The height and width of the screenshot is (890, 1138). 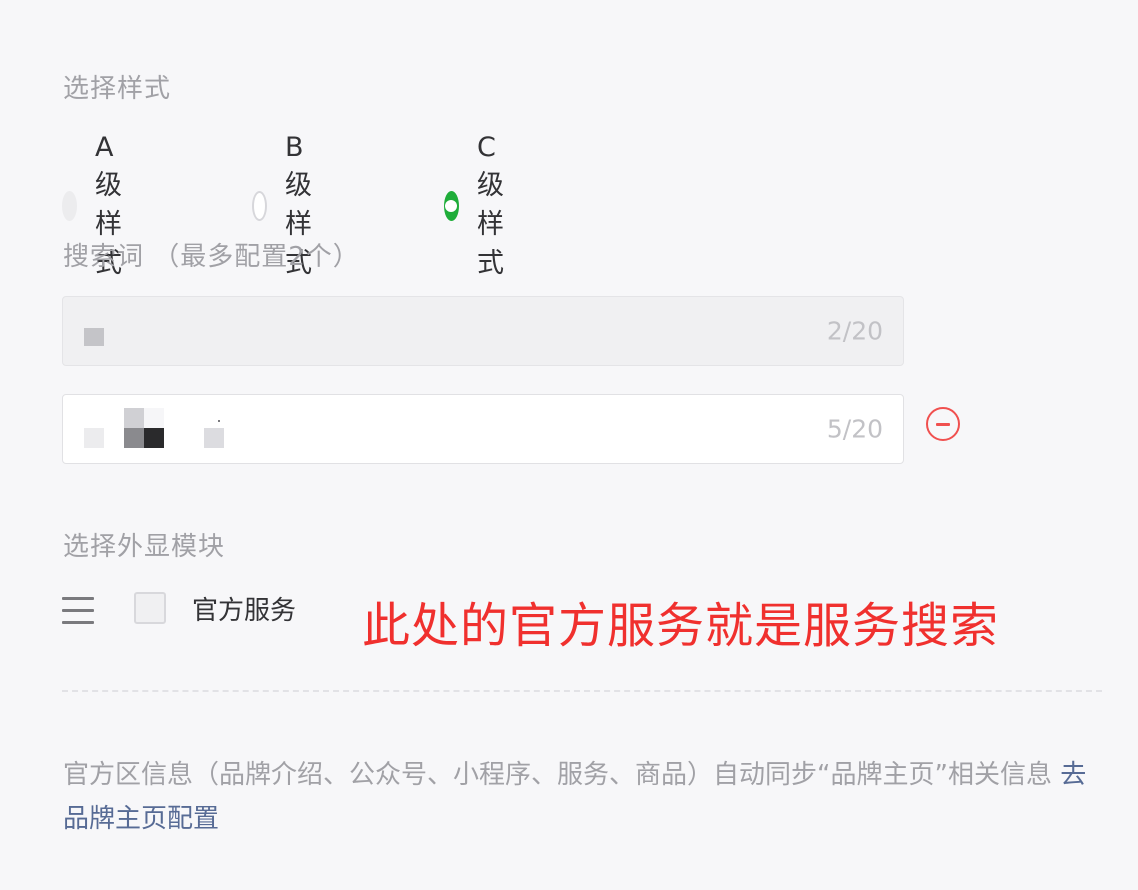 I want to click on dashed-divider, so click(x=582, y=691).